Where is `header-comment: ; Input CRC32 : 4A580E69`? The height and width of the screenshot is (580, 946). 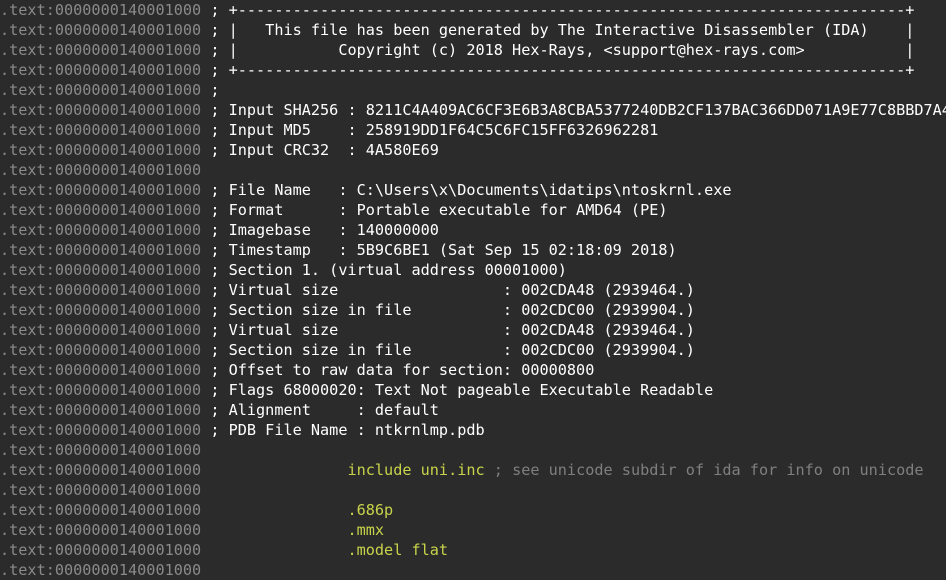
header-comment: ; Input CRC32 : 4A580E69 is located at coordinates (320, 150).